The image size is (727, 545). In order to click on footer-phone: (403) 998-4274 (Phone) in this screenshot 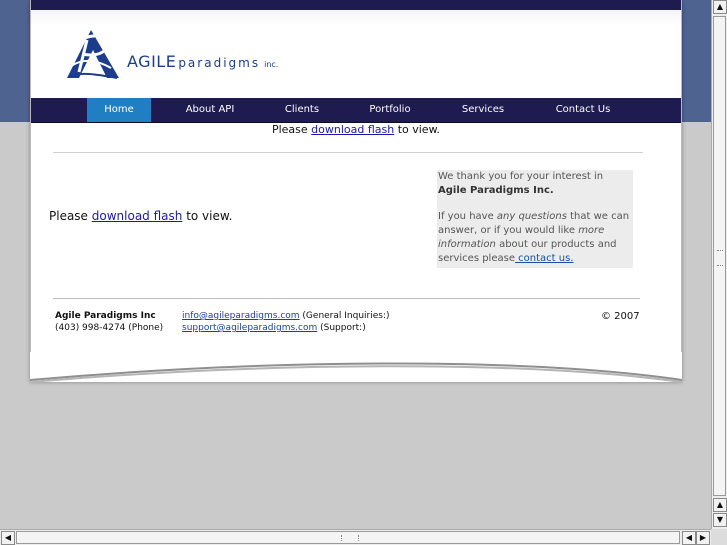, I will do `click(109, 328)`.